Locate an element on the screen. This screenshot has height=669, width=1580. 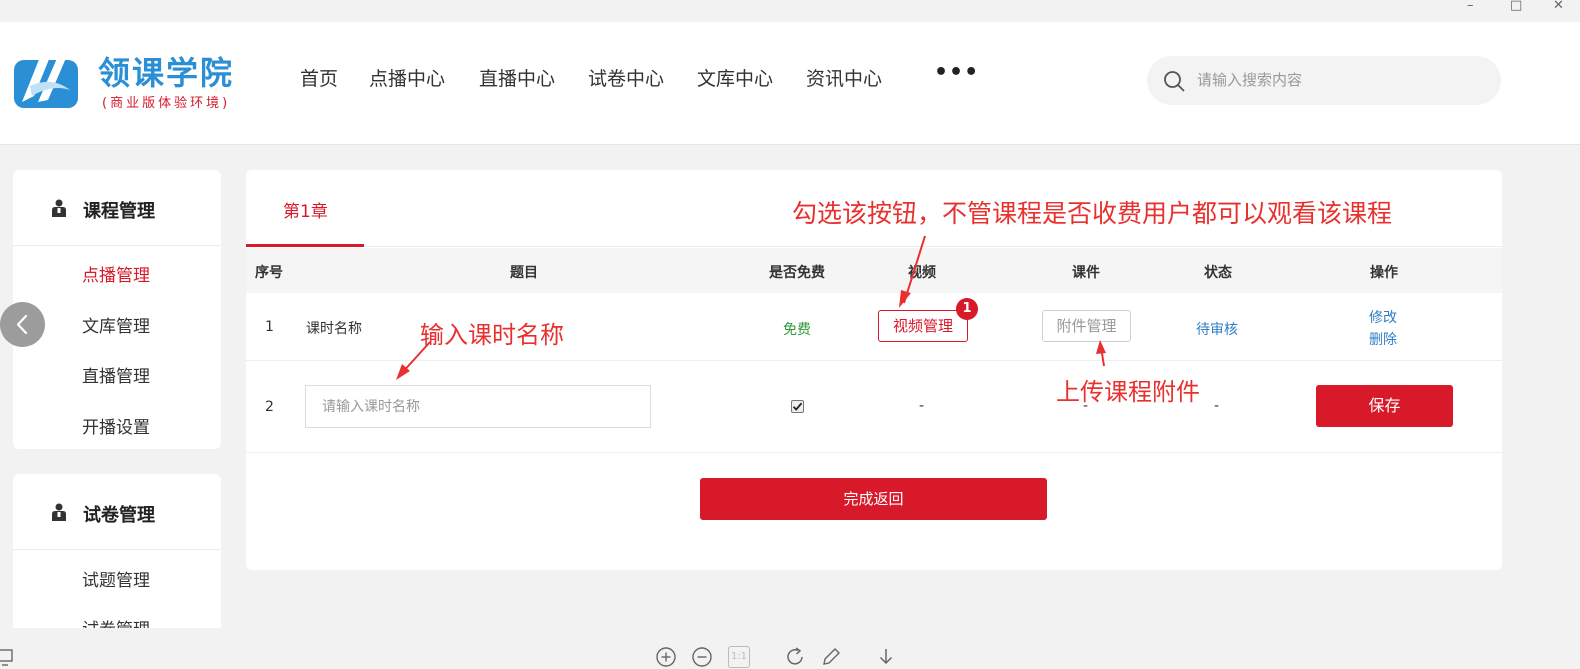
rotate-icon is located at coordinates (795, 657).